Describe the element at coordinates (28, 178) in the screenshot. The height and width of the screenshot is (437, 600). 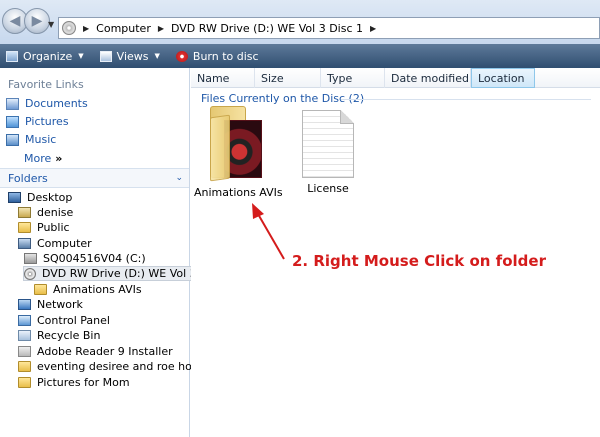
I see `folders-title: Folders` at that location.